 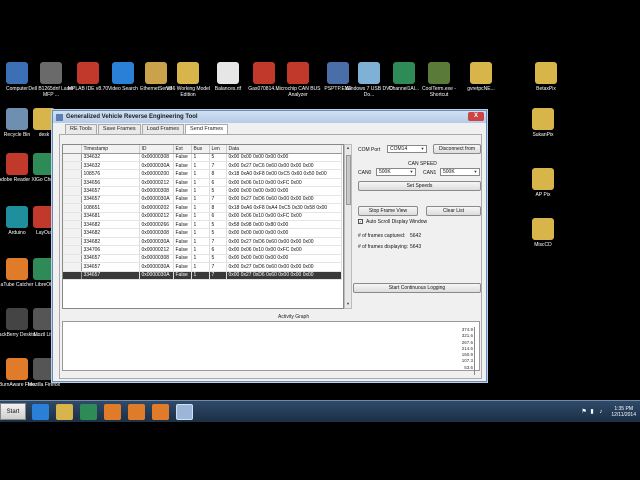 What do you see at coordinates (449, 172) in the screenshot?
I see `can1-value: 500K` at bounding box center [449, 172].